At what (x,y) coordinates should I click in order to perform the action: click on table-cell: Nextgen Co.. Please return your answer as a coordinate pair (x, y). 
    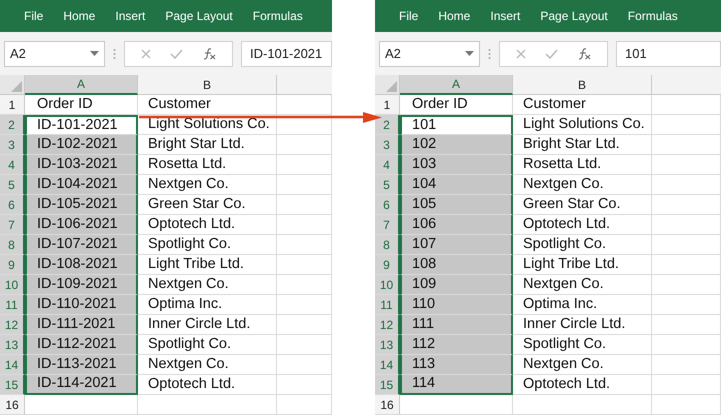
    Looking at the image, I should click on (207, 365).